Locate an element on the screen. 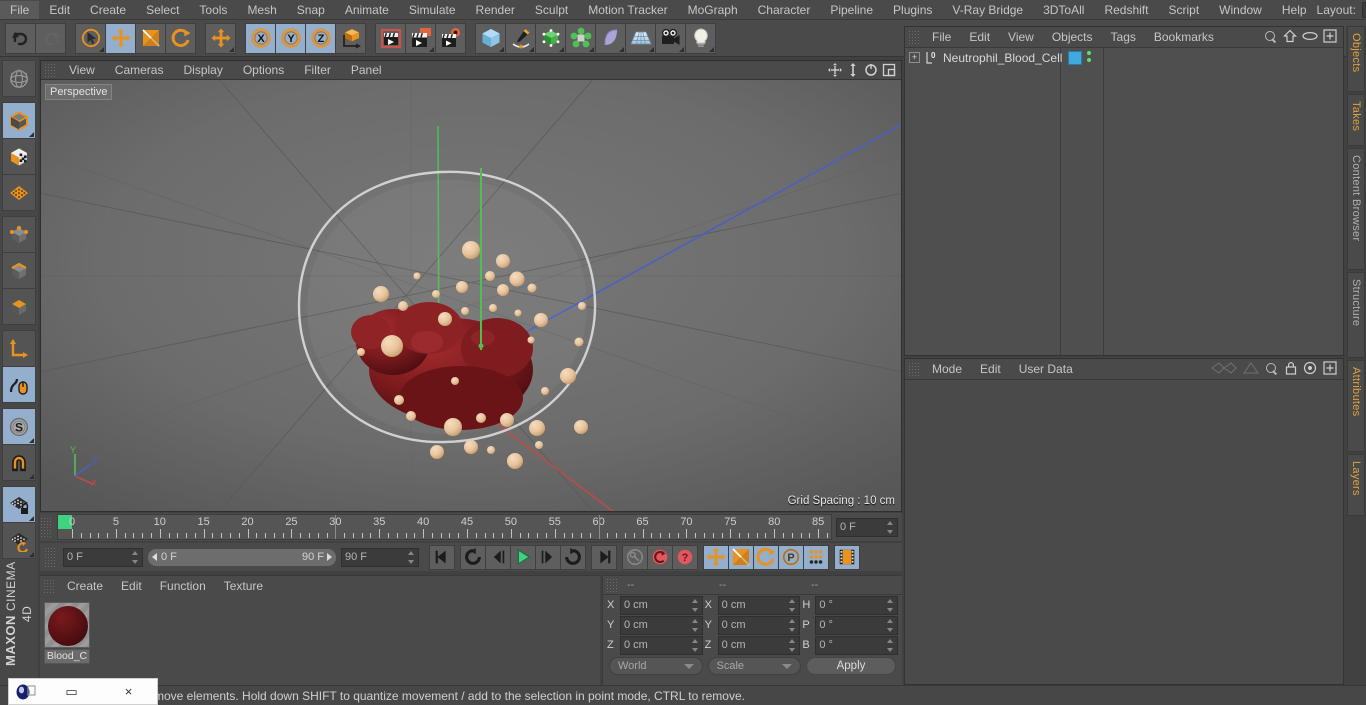 The width and height of the screenshot is (1366, 705). coordinate-mode-dropdown: Scale is located at coordinates (754, 666).